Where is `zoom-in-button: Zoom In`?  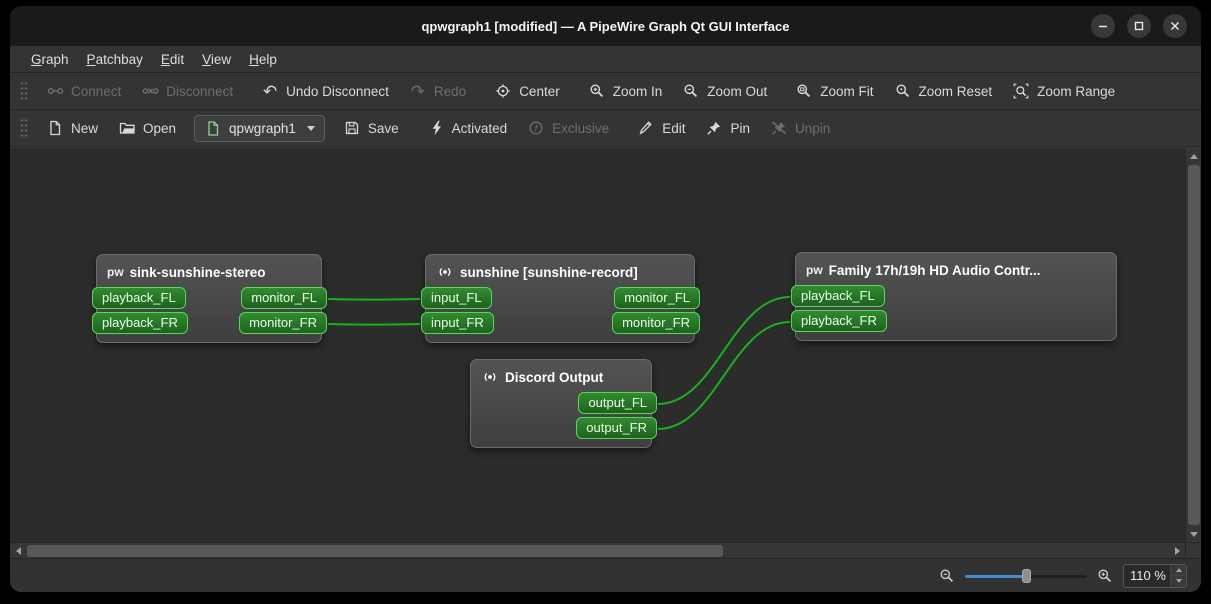 zoom-in-button: Zoom In is located at coordinates (625, 91).